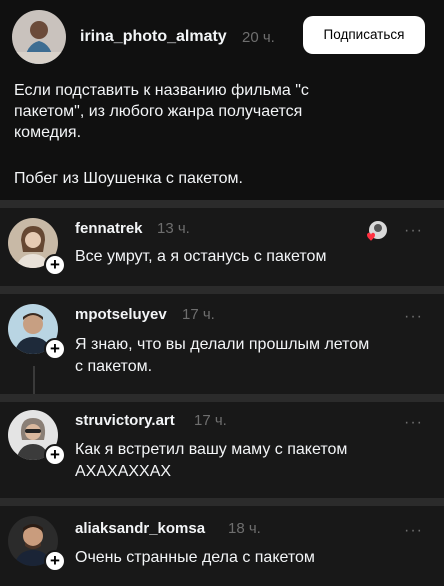 This screenshot has height=586, width=444. What do you see at coordinates (140, 528) in the screenshot?
I see `reply-username: aliaksandr_komsa` at bounding box center [140, 528].